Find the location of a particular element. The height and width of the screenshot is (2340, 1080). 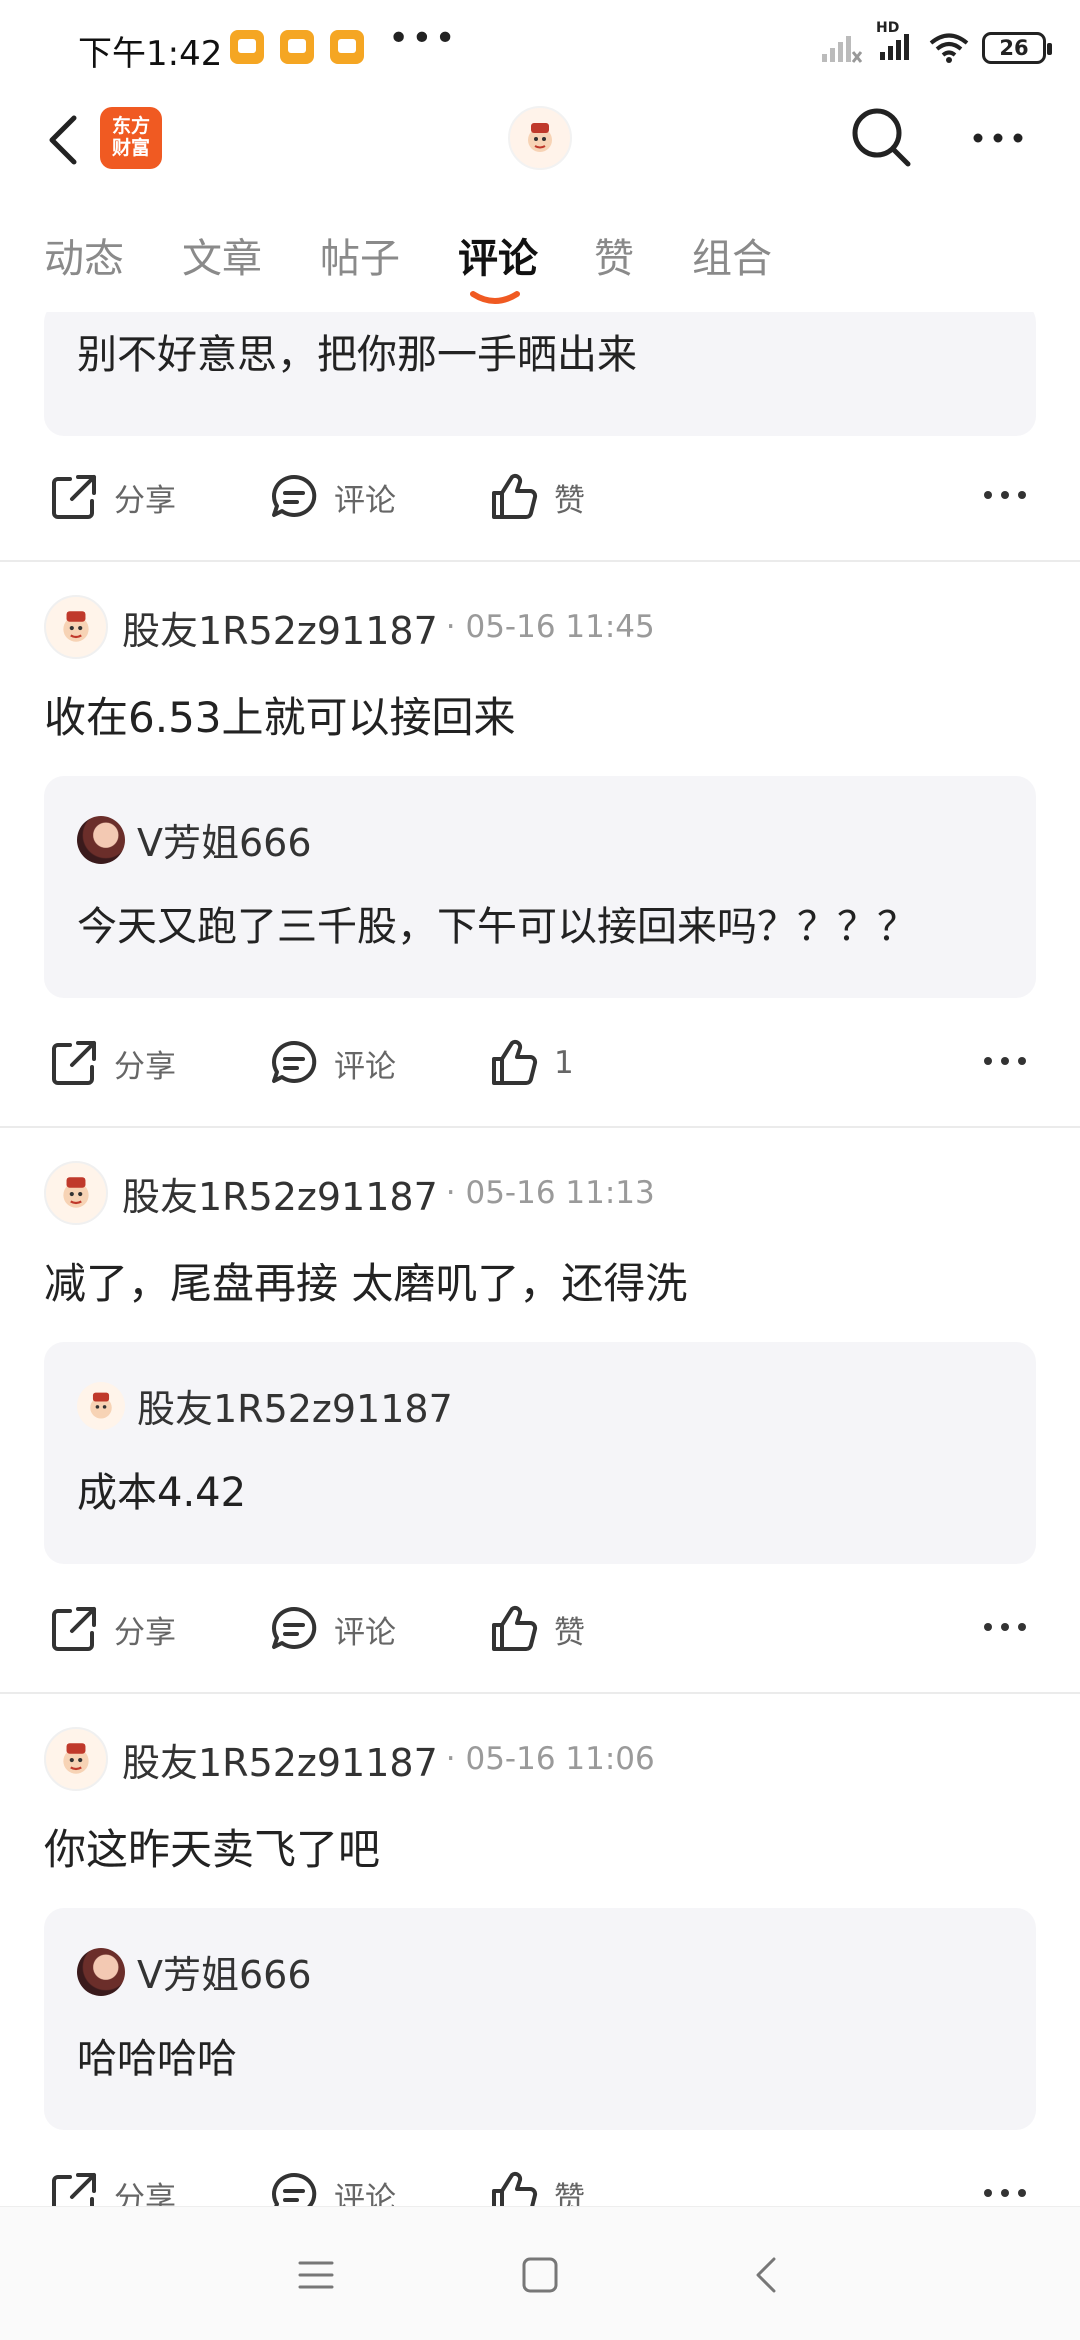

quoted-user: V芳姐666 is located at coordinates (194, 1971).